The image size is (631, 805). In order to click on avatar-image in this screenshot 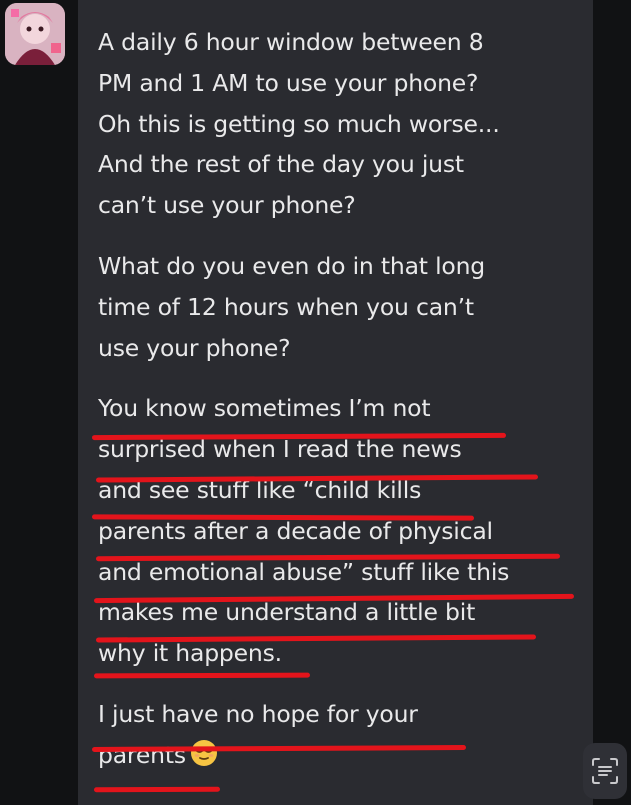, I will do `click(35, 34)`.